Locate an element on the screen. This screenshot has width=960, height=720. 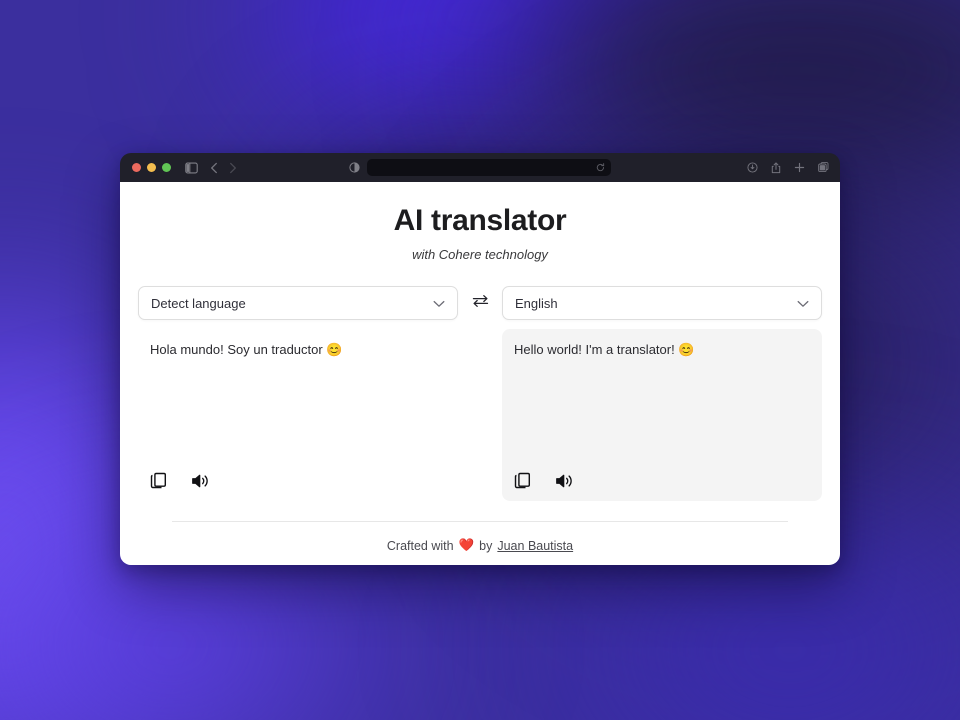
source-panel-actions is located at coordinates (179, 480).